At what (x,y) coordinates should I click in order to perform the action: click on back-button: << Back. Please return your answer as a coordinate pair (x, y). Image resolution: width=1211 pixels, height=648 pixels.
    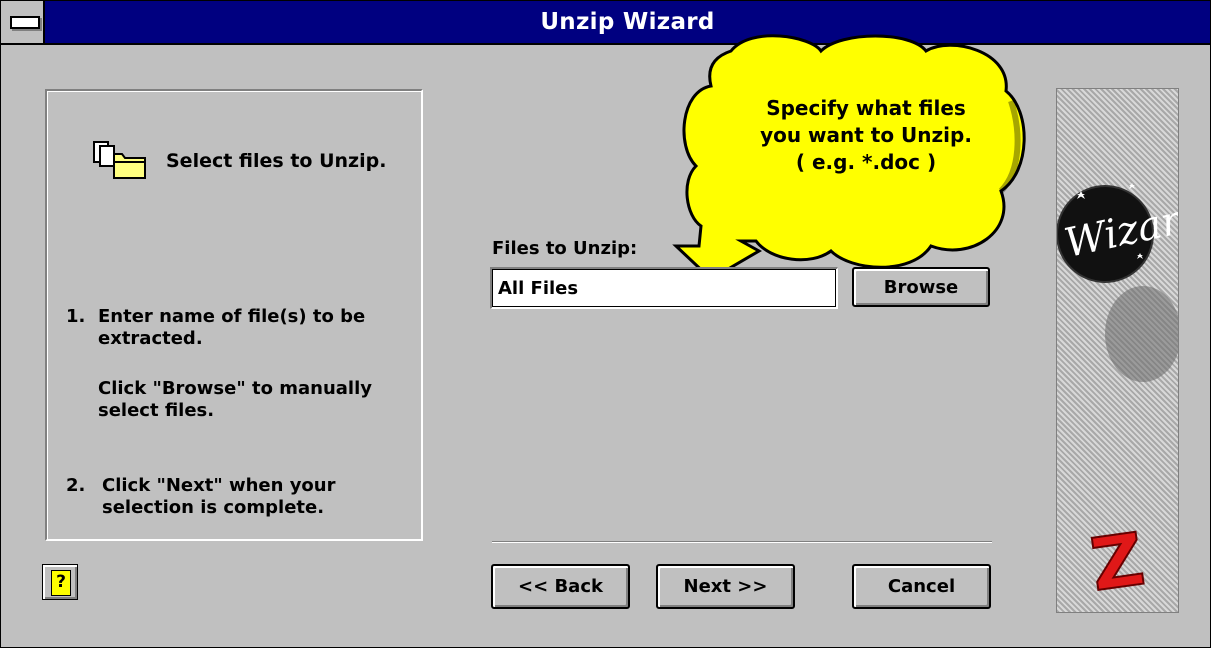
    Looking at the image, I should click on (560, 586).